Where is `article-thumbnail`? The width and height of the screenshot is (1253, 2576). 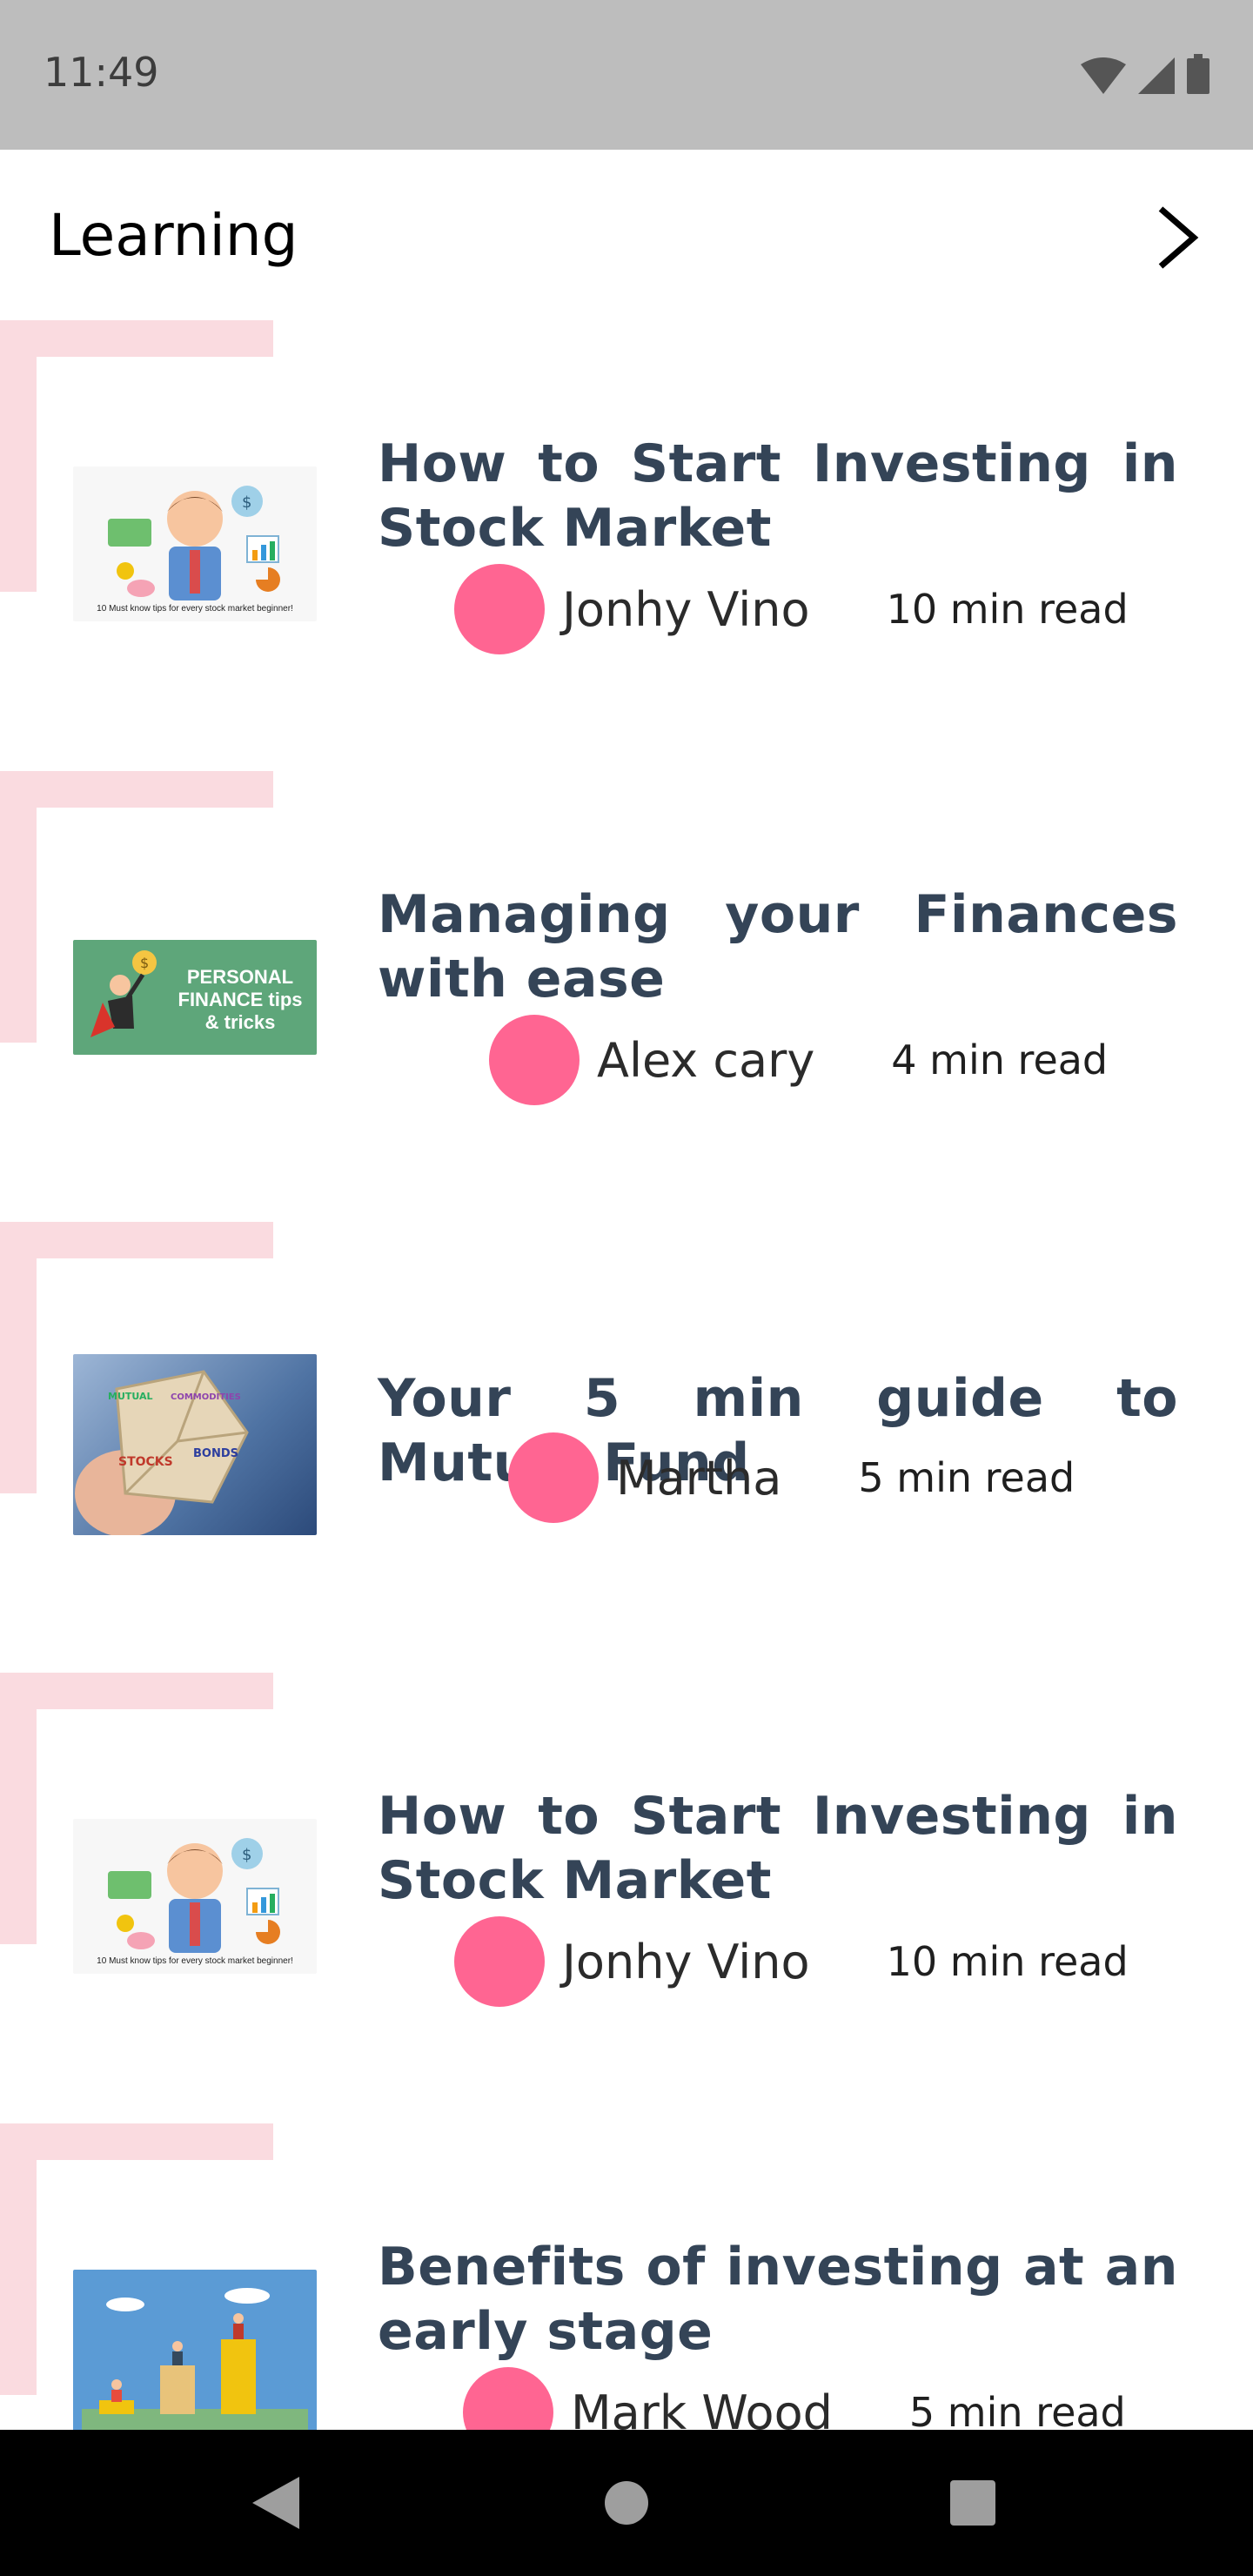 article-thumbnail is located at coordinates (195, 2350).